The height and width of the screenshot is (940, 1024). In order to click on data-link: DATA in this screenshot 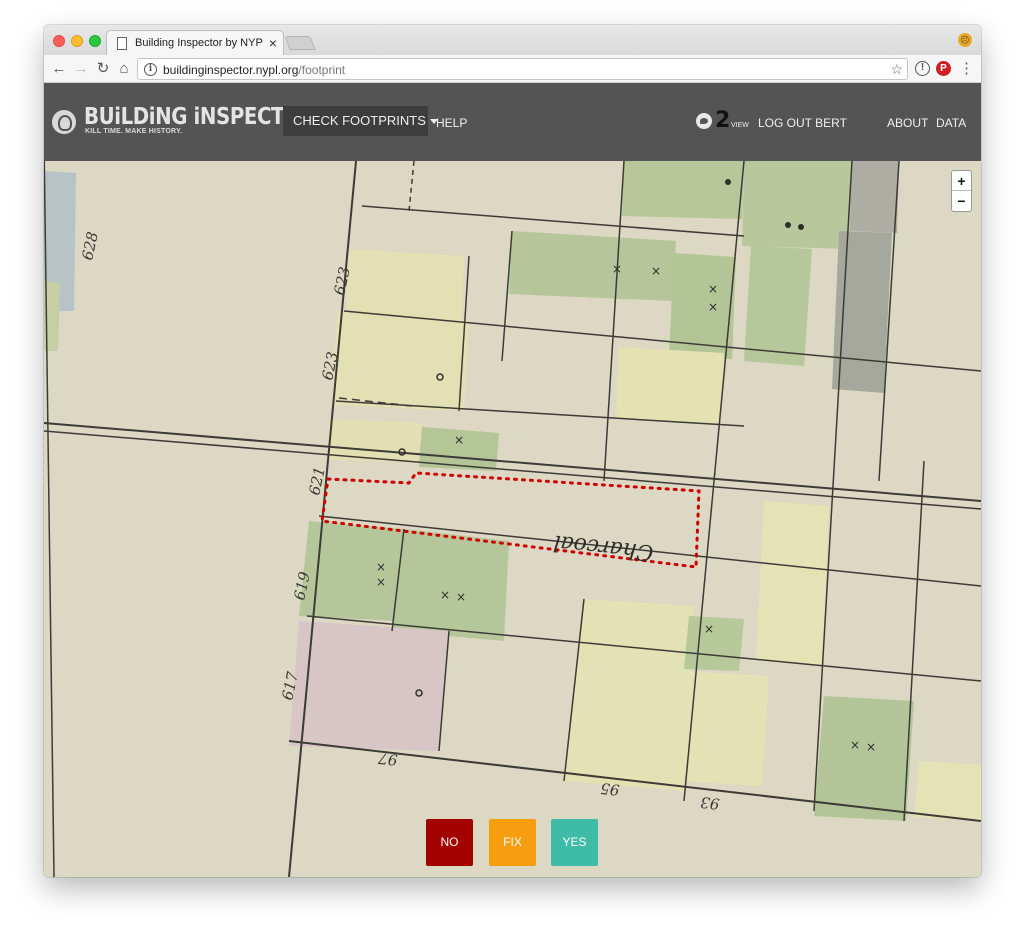, I will do `click(951, 123)`.